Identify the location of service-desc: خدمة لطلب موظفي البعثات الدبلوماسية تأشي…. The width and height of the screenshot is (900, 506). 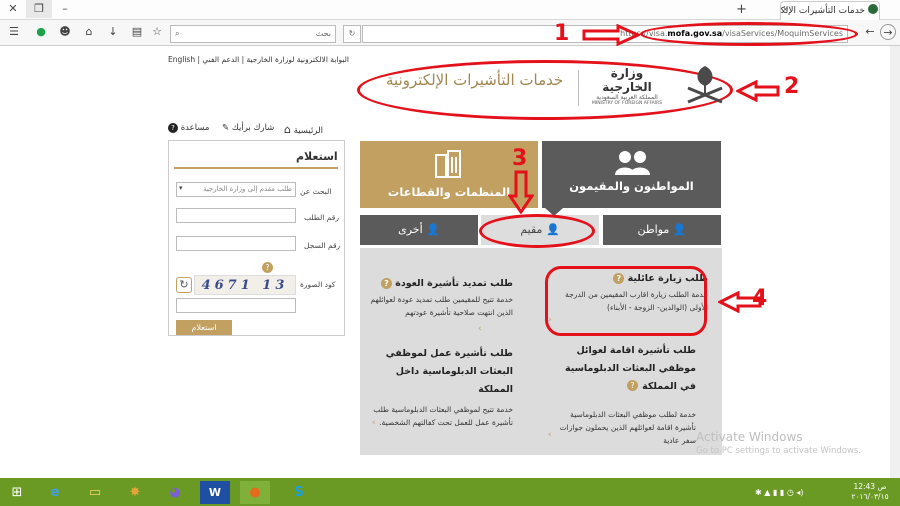
(627, 427).